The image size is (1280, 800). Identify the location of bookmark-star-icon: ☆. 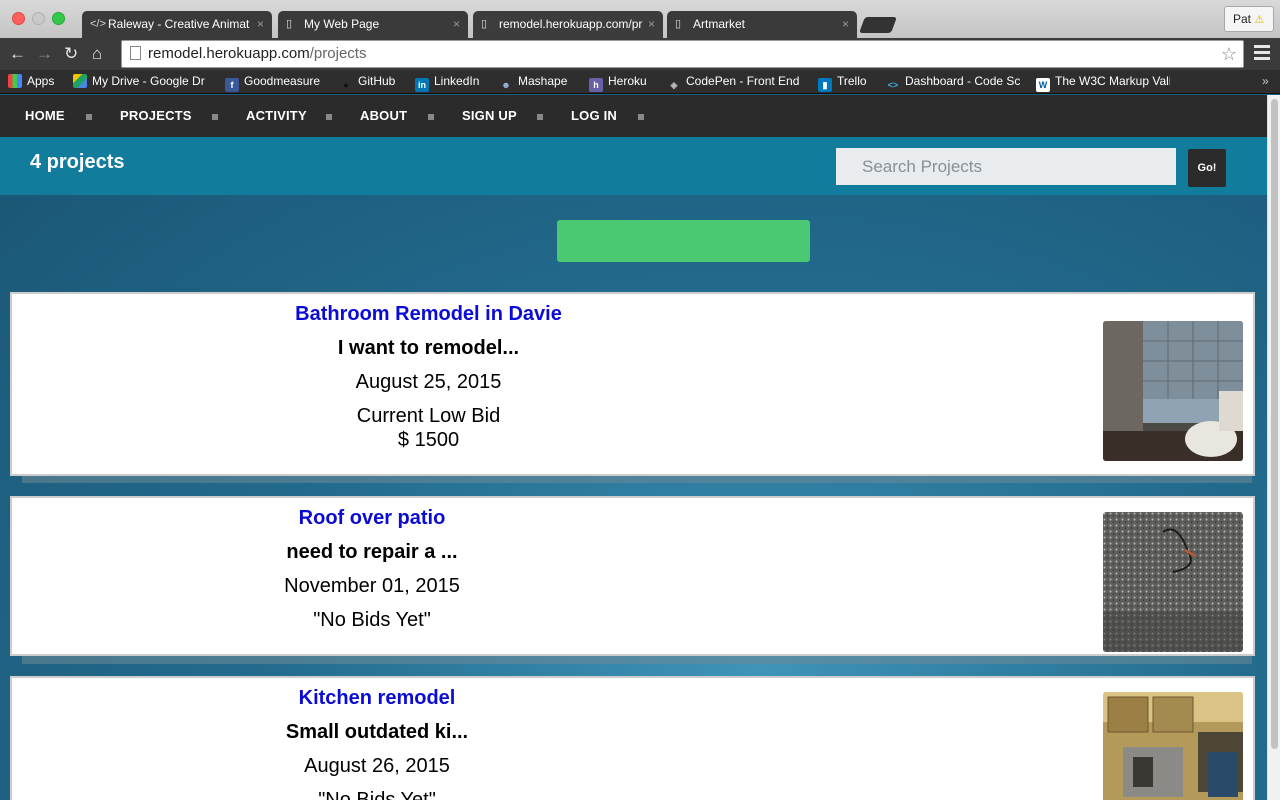
(1229, 54).